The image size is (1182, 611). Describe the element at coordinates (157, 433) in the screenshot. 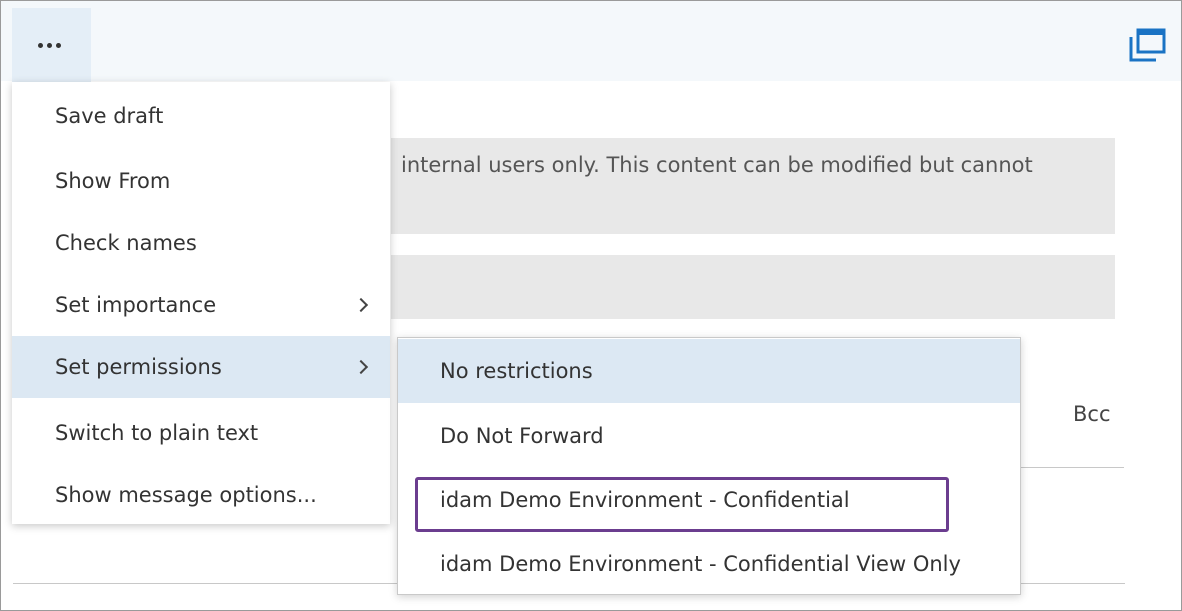

I see `menu-item-label: Switch to plain text` at that location.